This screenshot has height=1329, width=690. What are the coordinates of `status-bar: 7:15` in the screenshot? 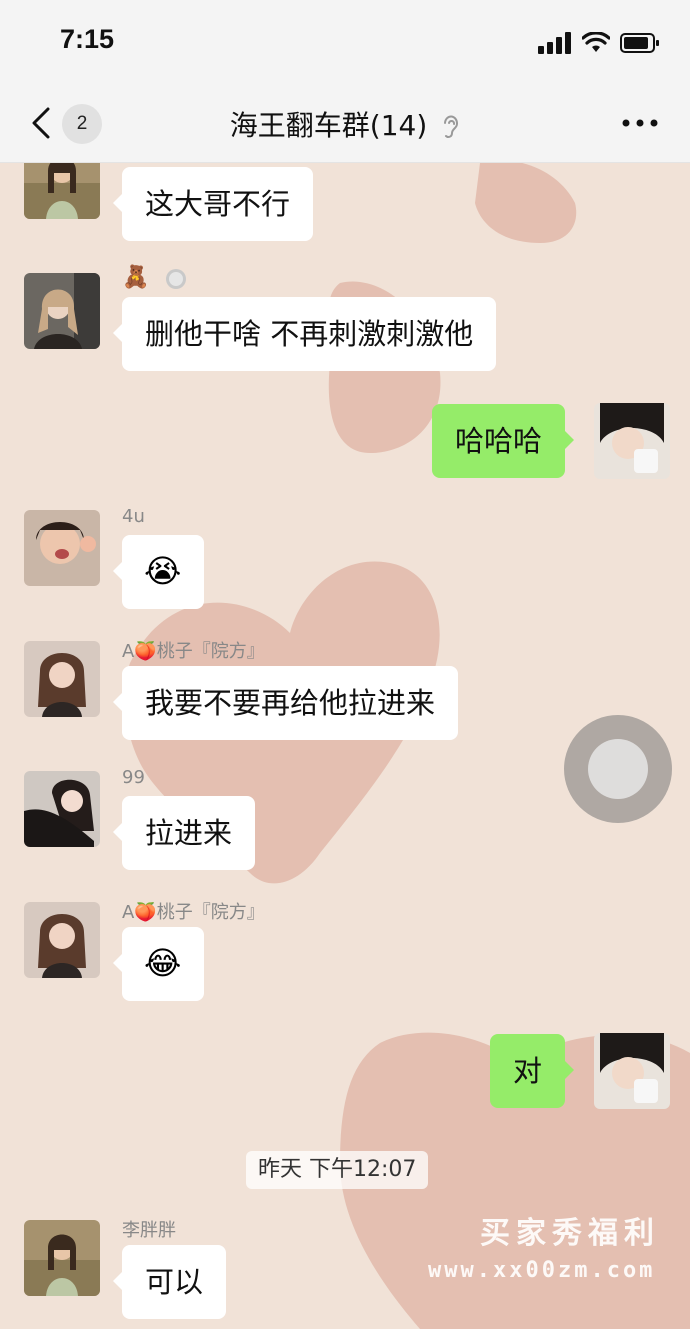 It's located at (345, 43).